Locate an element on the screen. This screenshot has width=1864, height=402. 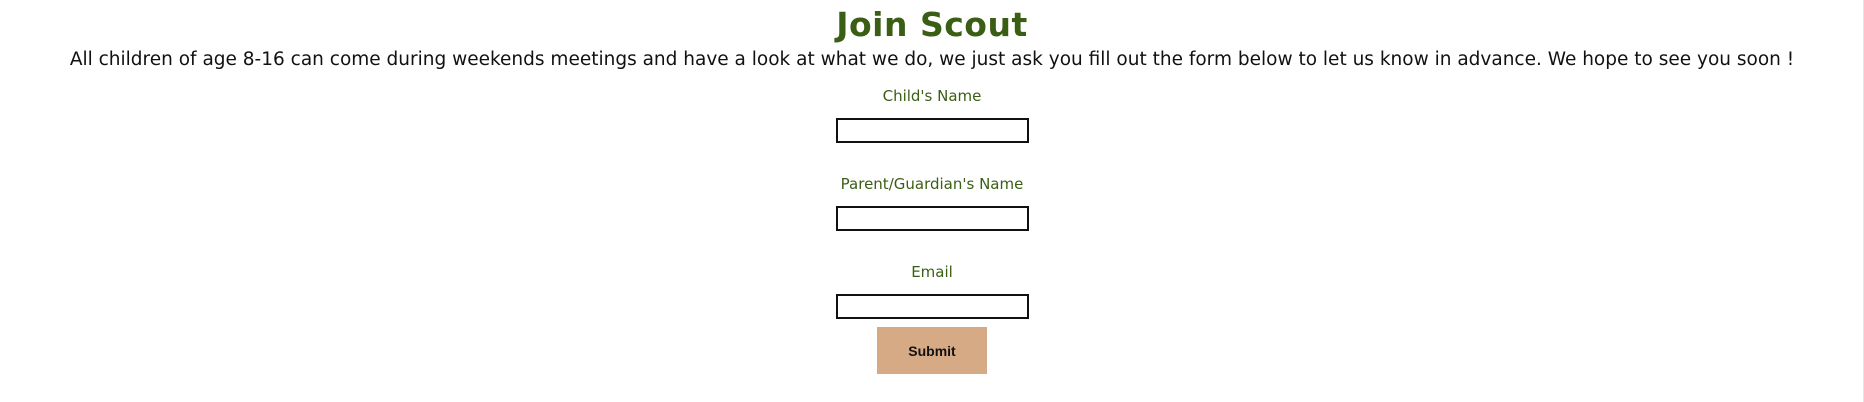
childs-name-field-group: Child's Name is located at coordinates (932, 114).